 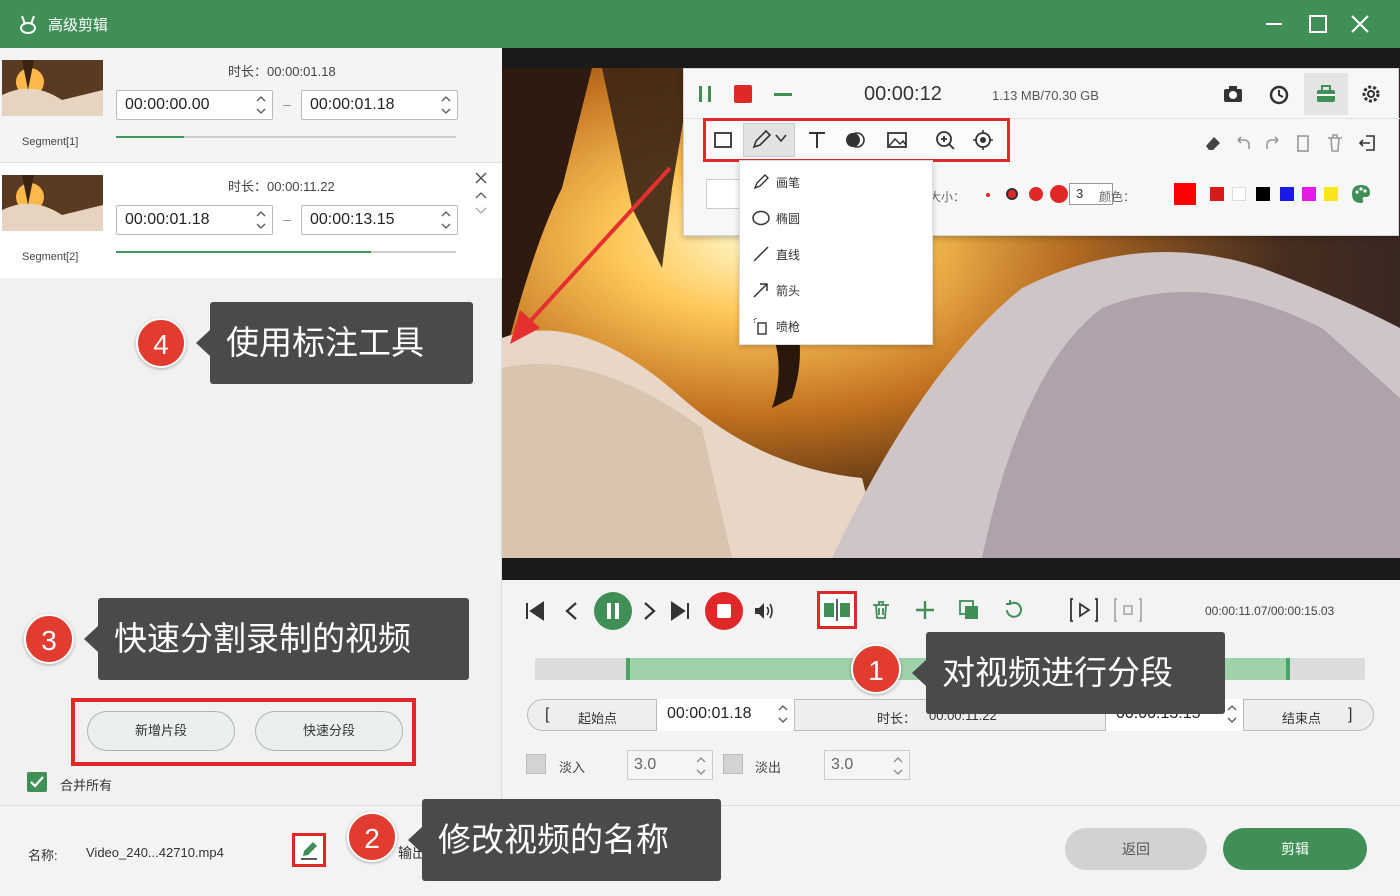 What do you see at coordinates (1371, 94) in the screenshot?
I see `gear-icon` at bounding box center [1371, 94].